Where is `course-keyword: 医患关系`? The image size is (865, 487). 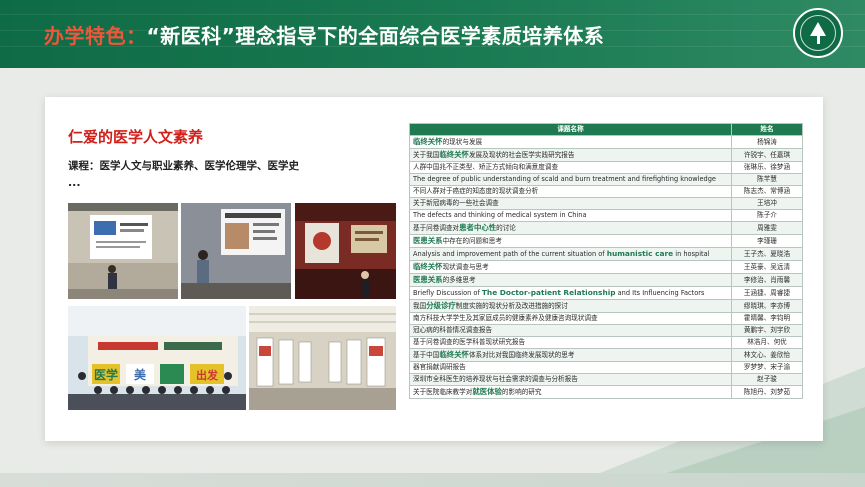
course-keyword: 医患关系 is located at coordinates (428, 240).